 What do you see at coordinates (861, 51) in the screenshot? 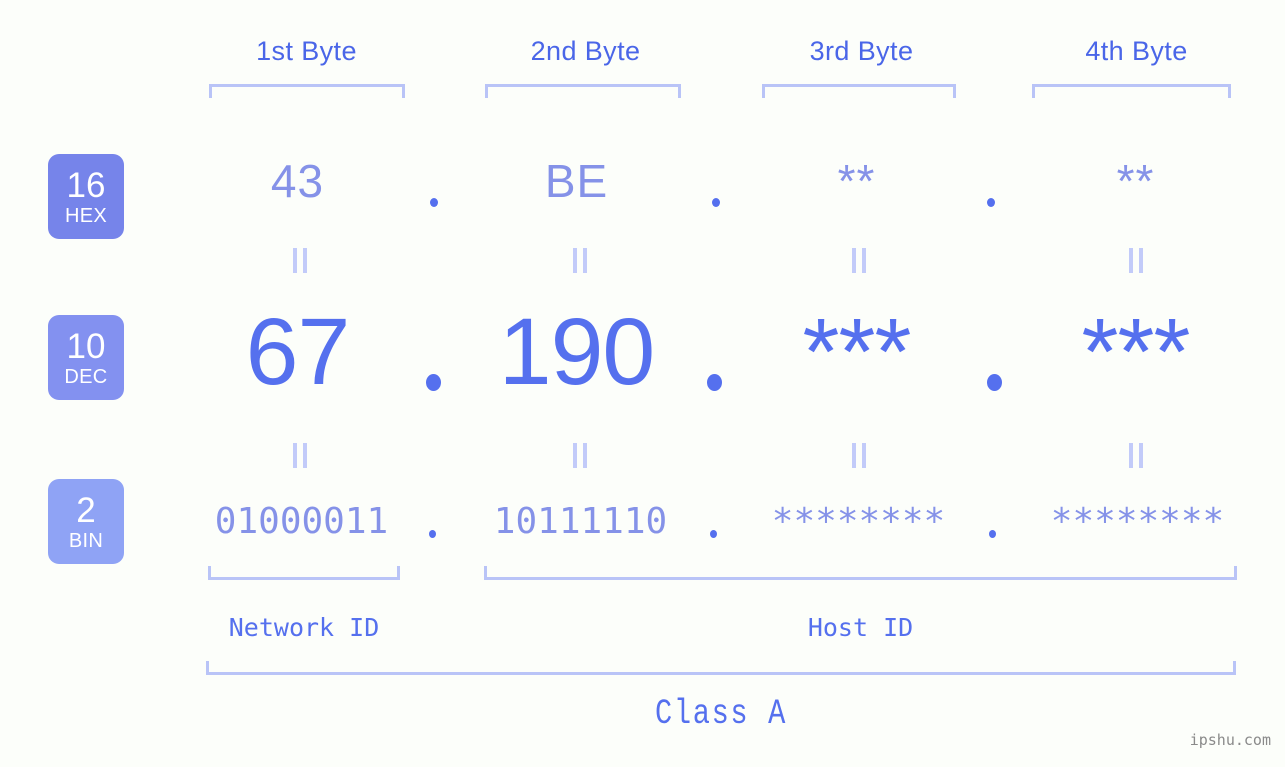
I see `byte-header-3: 3rd Byte` at bounding box center [861, 51].